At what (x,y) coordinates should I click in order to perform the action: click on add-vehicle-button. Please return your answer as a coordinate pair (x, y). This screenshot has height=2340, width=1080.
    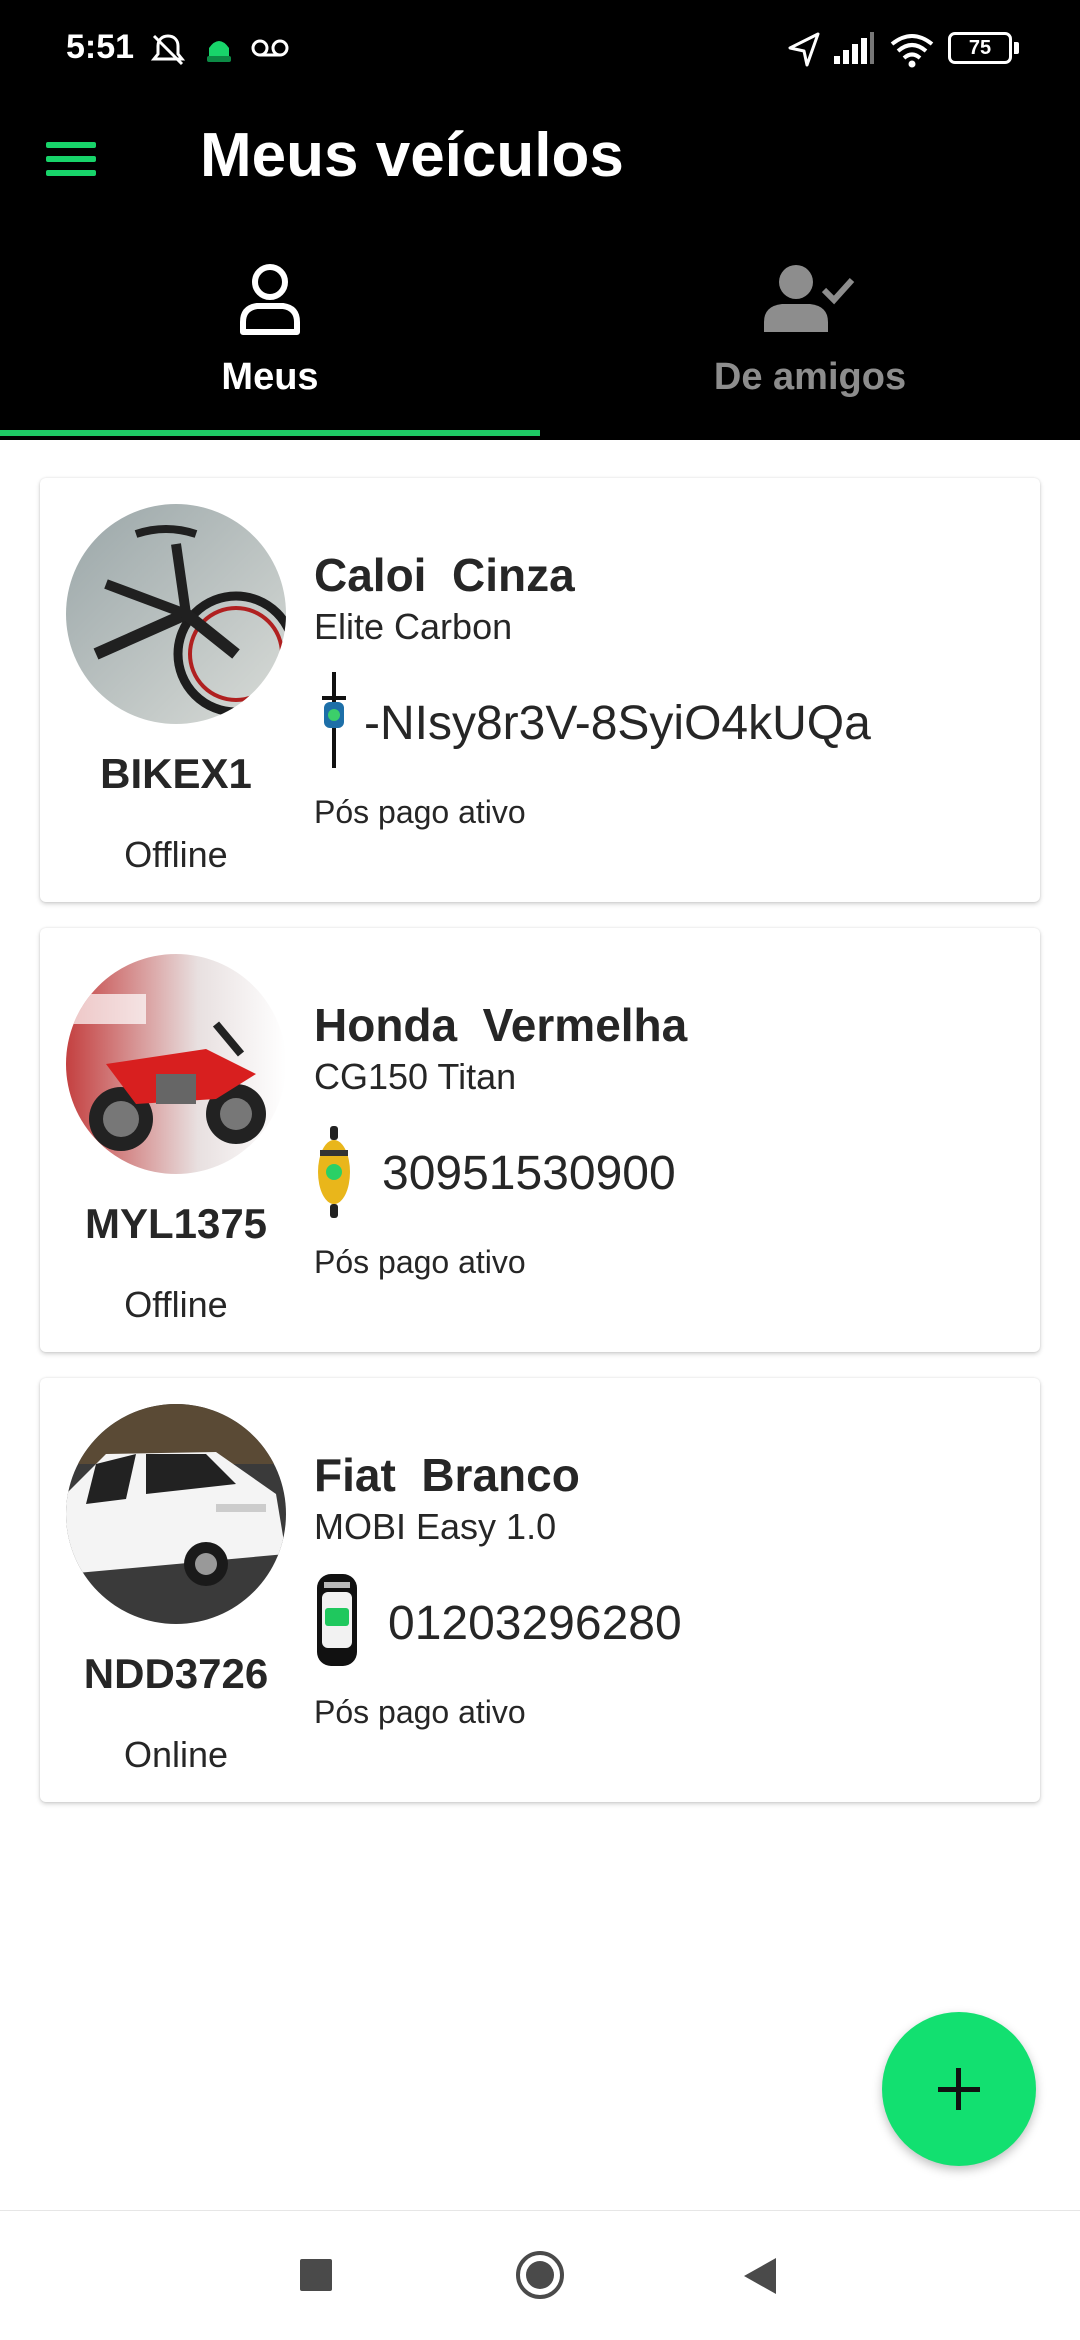
    Looking at the image, I should click on (959, 2089).